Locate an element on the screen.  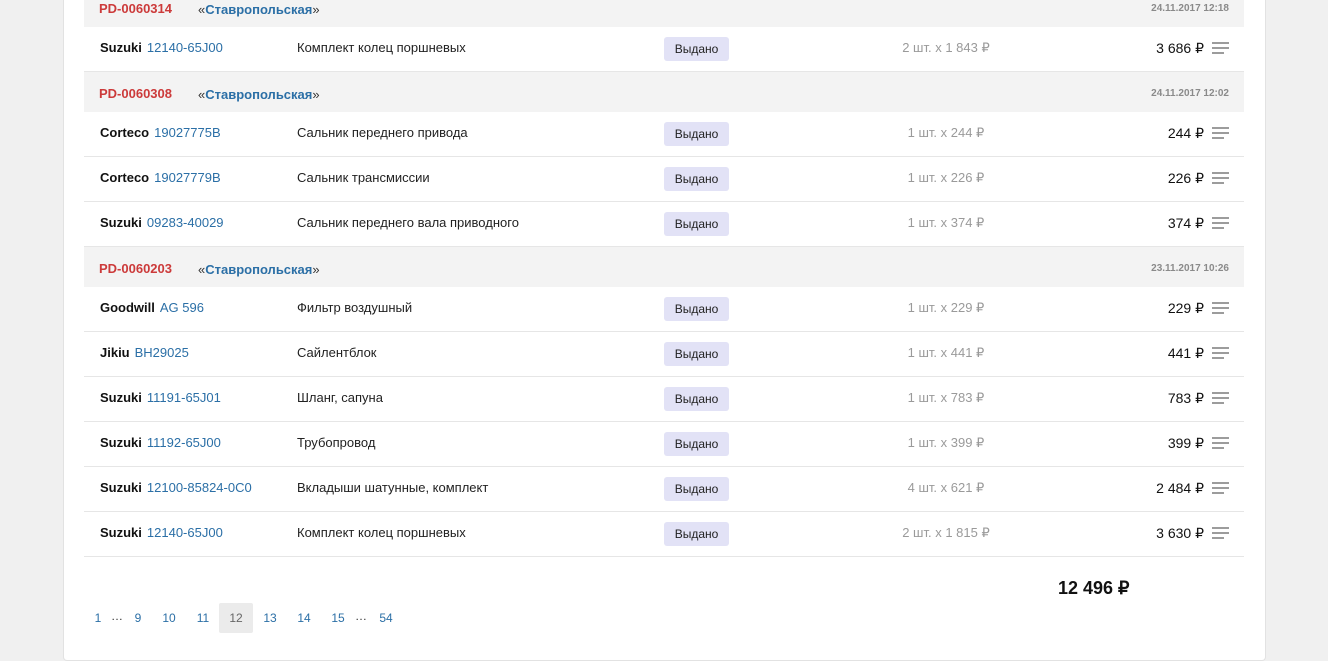
item-brand: Suzuki 12100-85824-0C0 is located at coordinates (176, 487).